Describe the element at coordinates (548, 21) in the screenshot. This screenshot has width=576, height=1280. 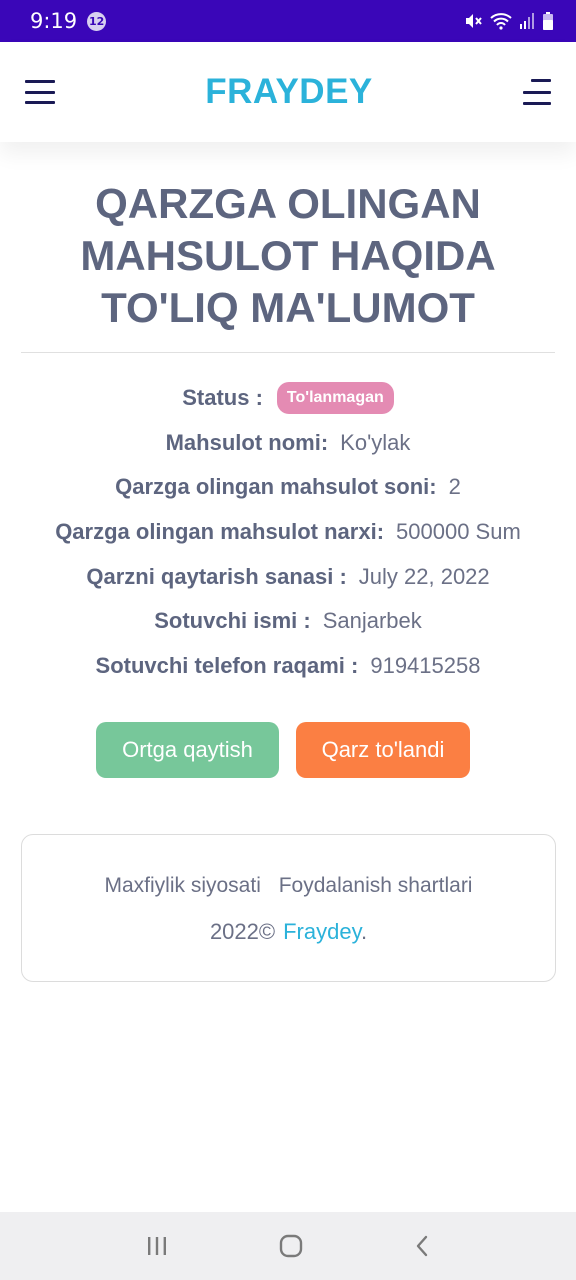
I see `battery-icon` at that location.